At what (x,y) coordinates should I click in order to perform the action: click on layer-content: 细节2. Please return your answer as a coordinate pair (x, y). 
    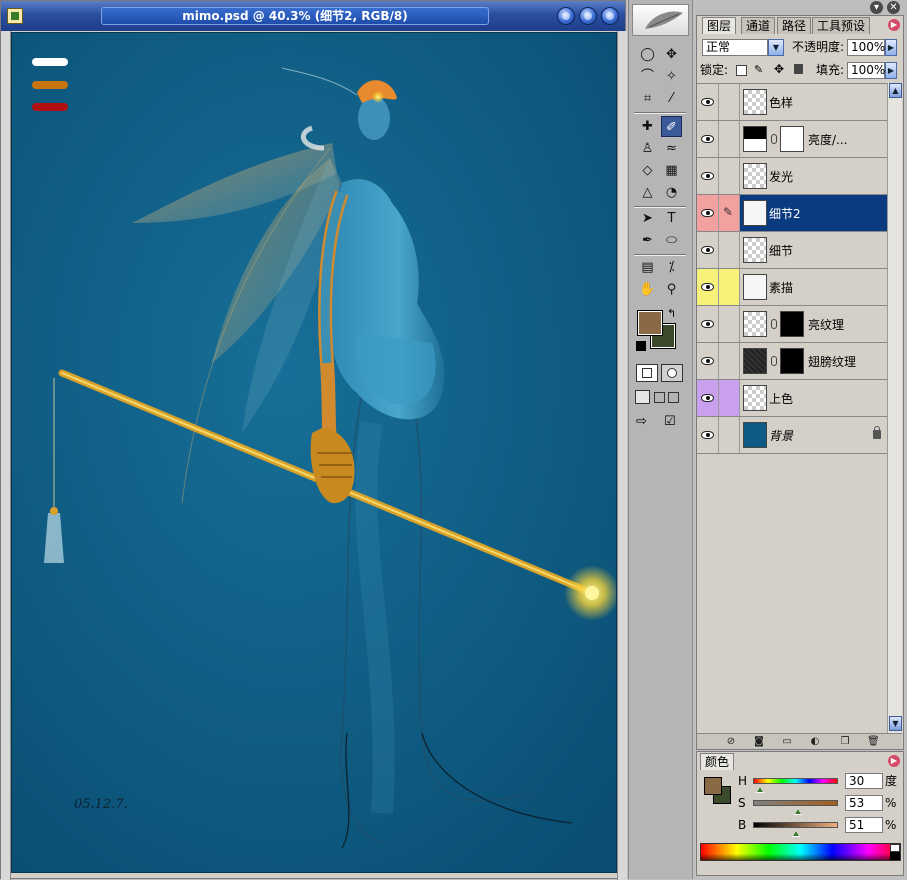
    Looking at the image, I should click on (813, 213).